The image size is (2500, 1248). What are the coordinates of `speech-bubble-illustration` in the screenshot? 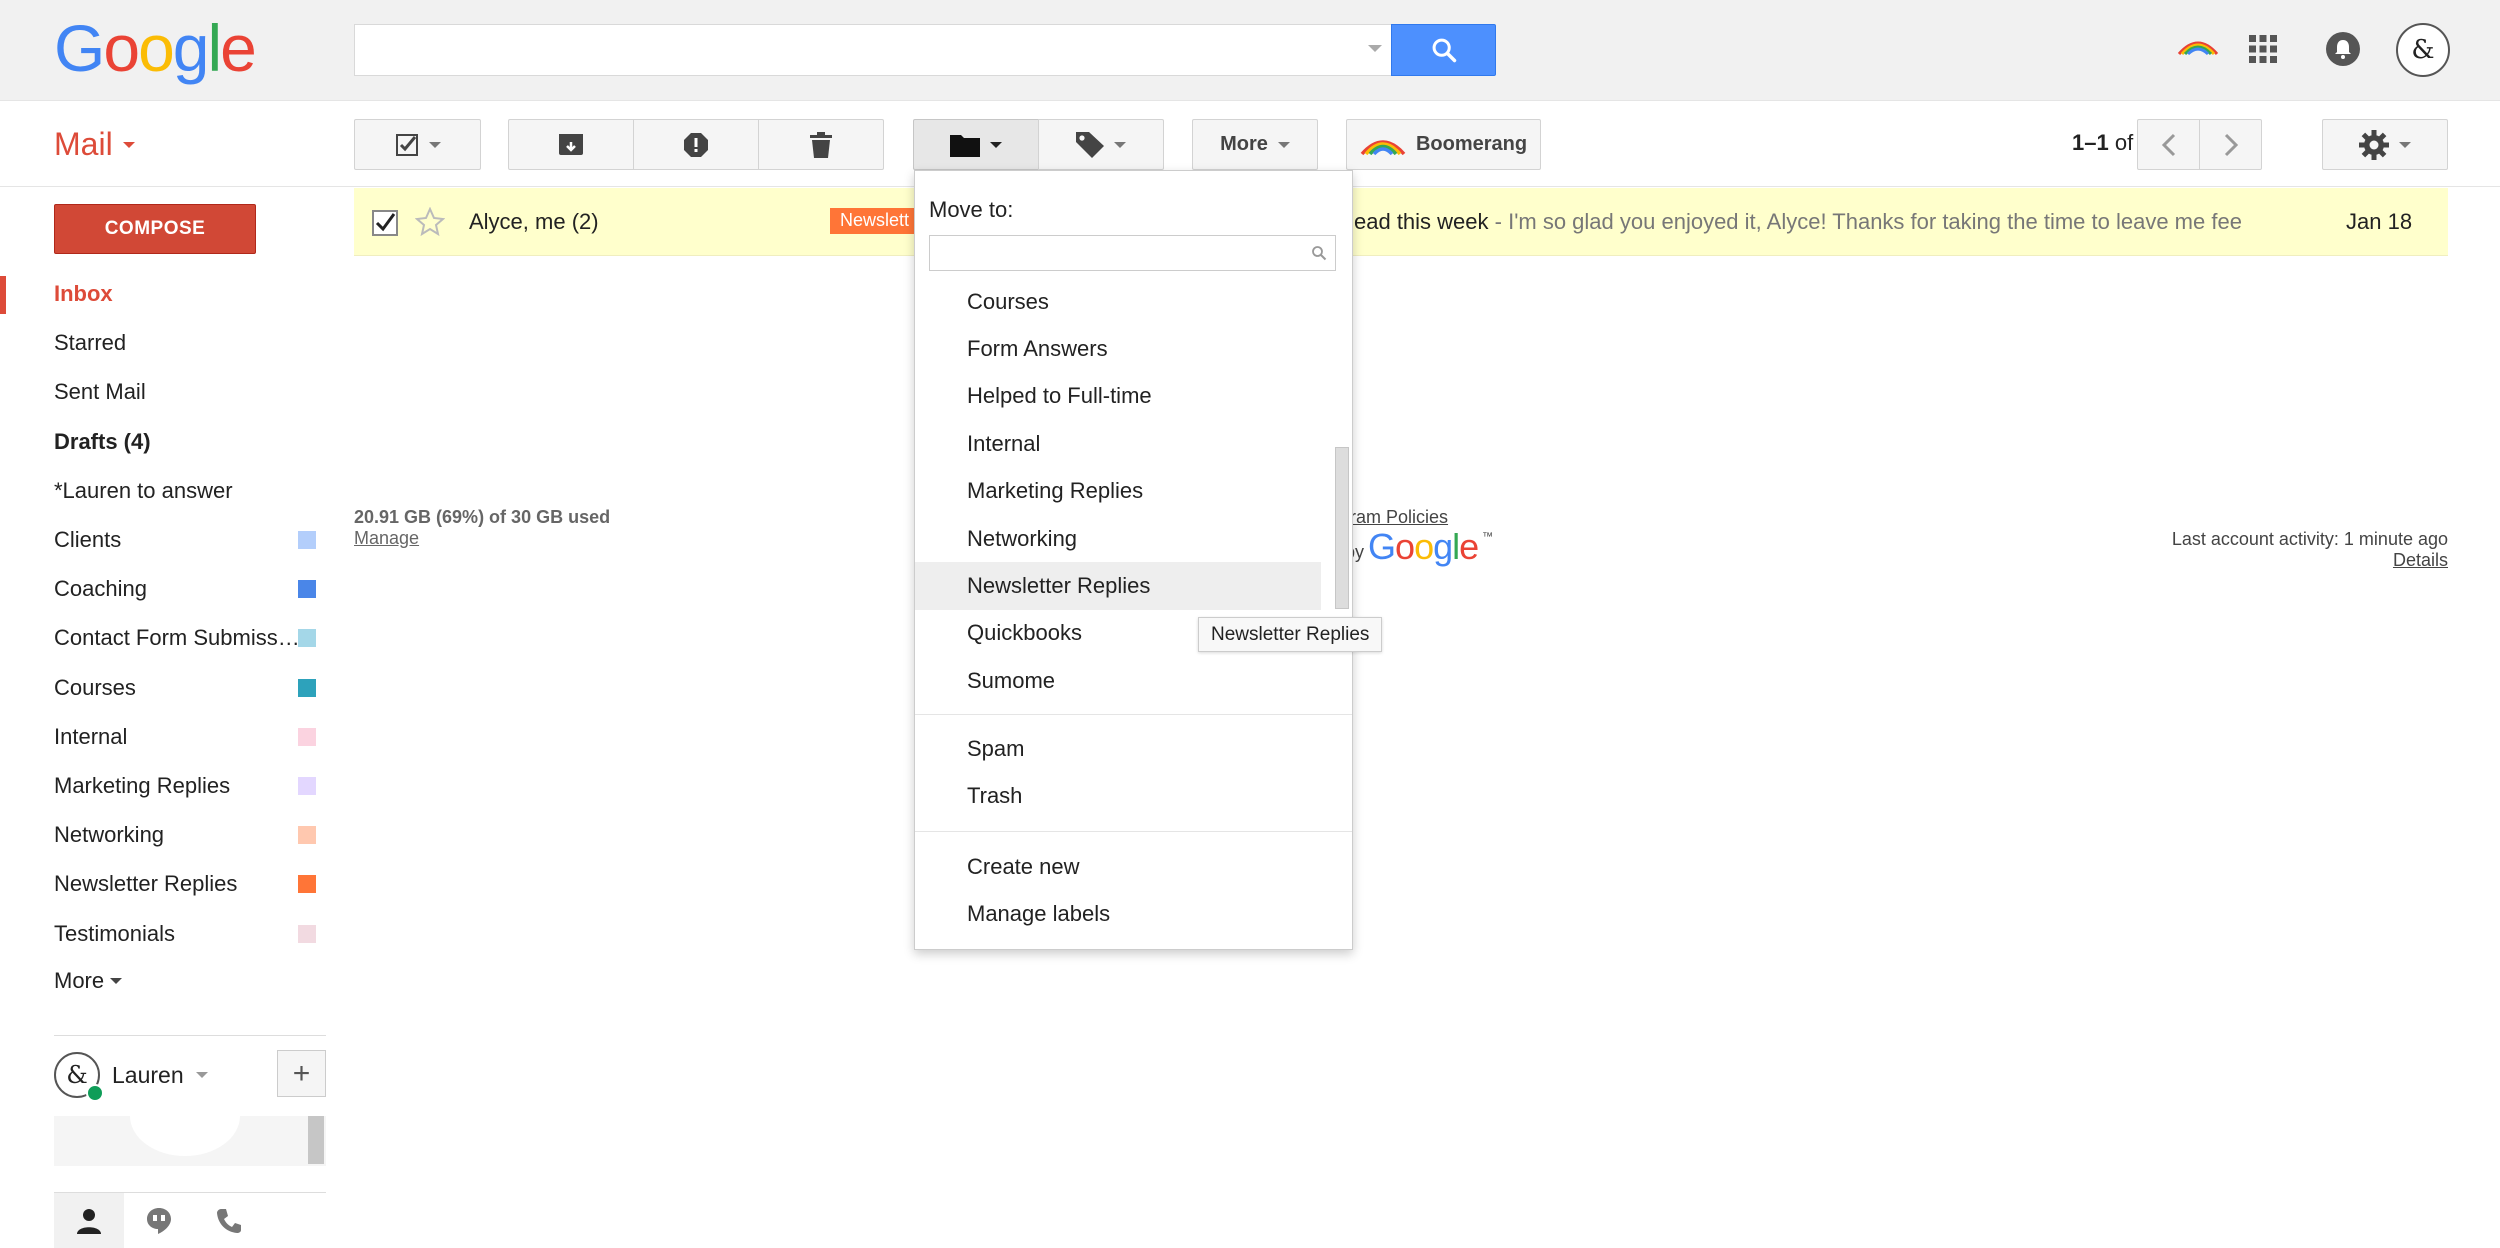 It's located at (185, 1136).